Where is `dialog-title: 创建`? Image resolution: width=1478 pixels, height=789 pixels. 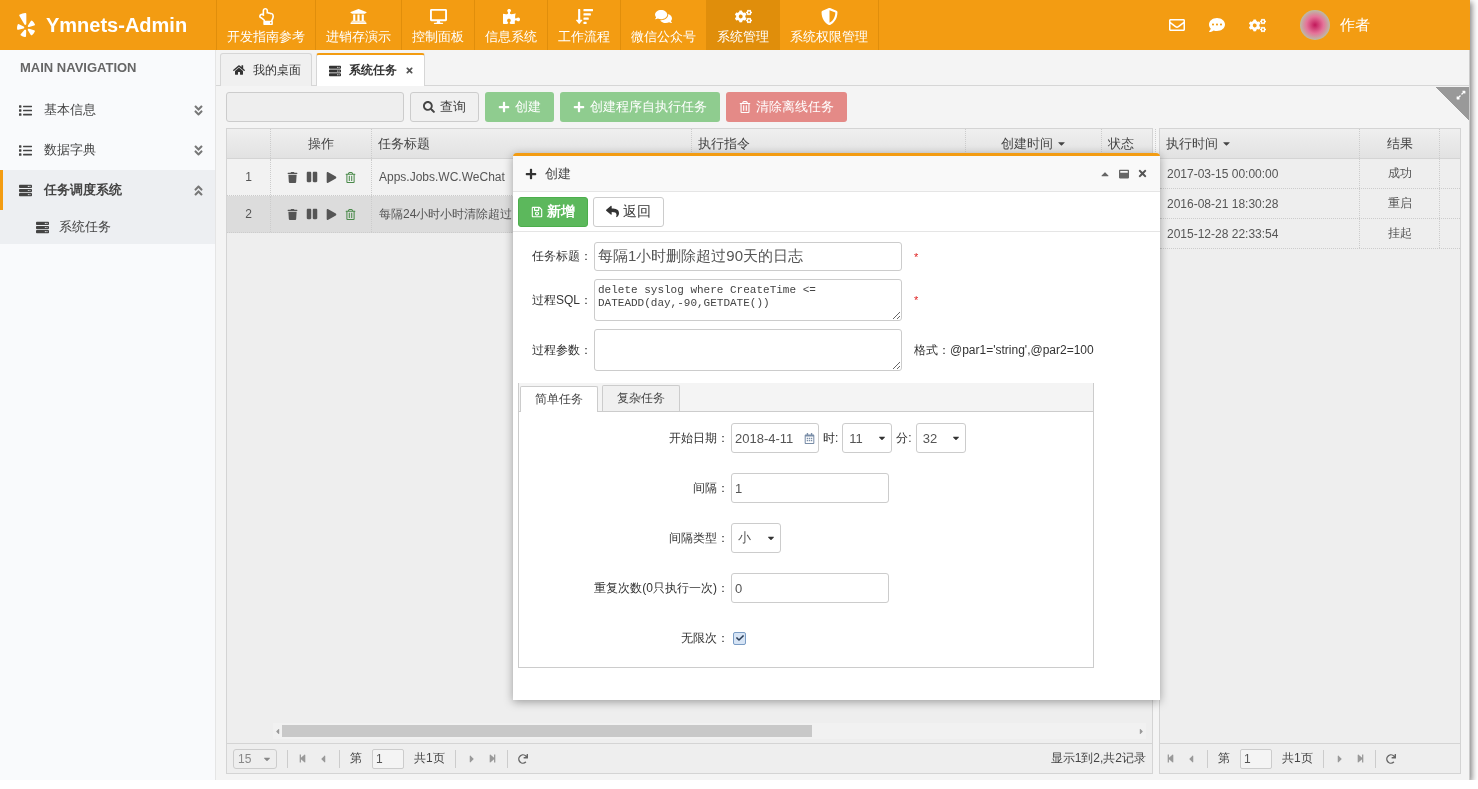
dialog-title: 创建 is located at coordinates (558, 173).